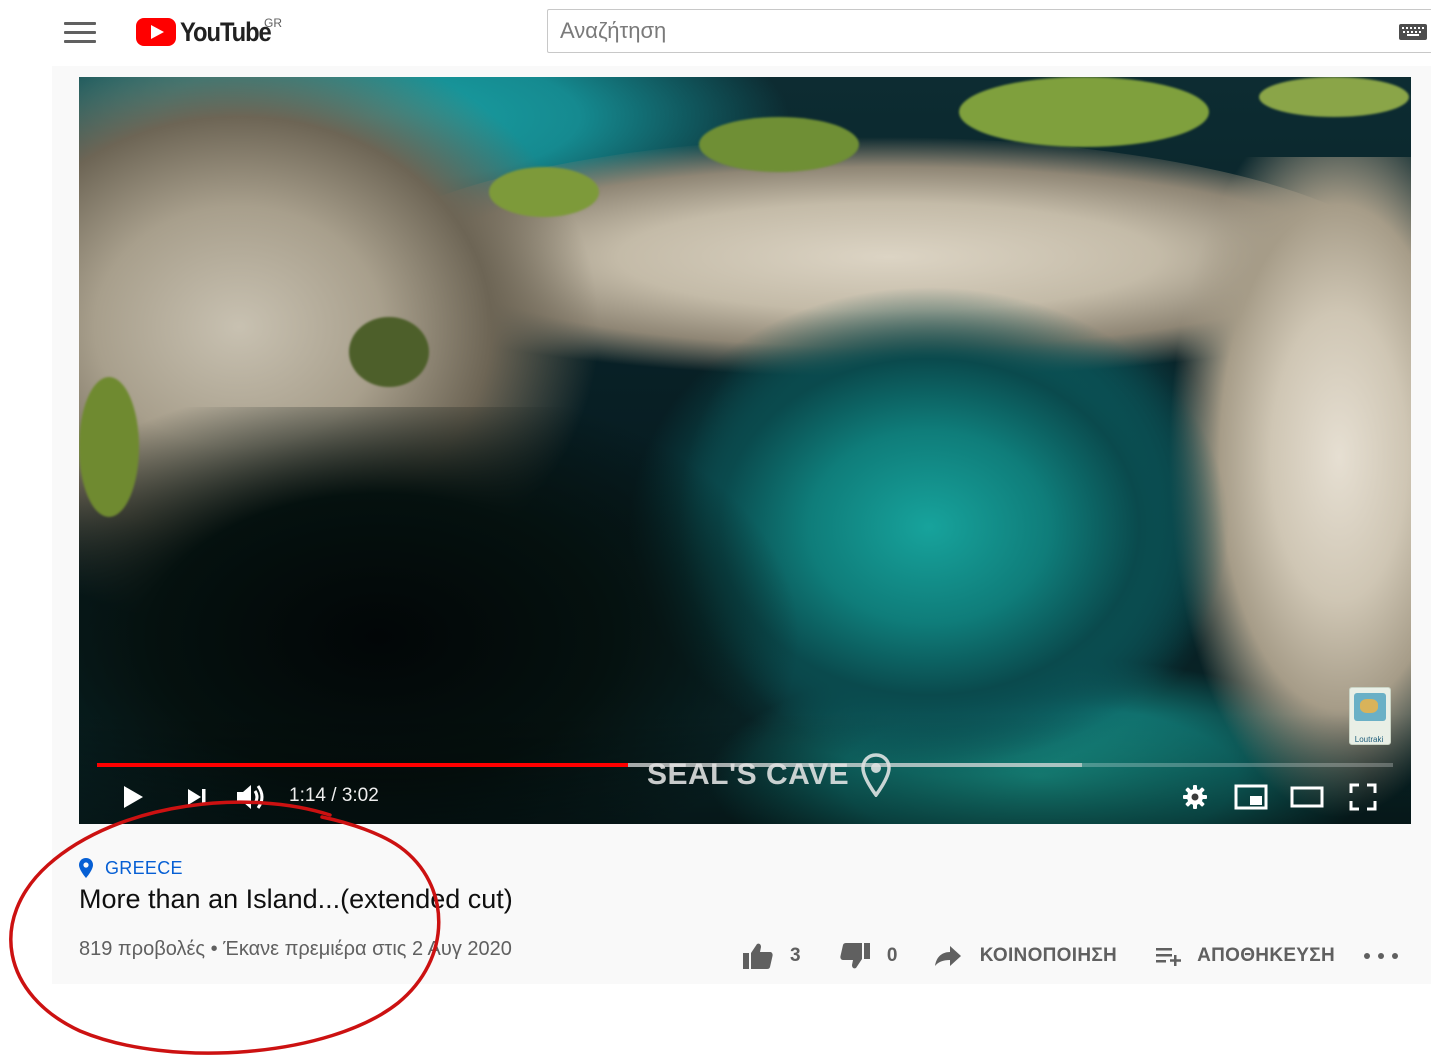  Describe the element at coordinates (892, 955) in the screenshot. I see `dislike-count: 0` at that location.